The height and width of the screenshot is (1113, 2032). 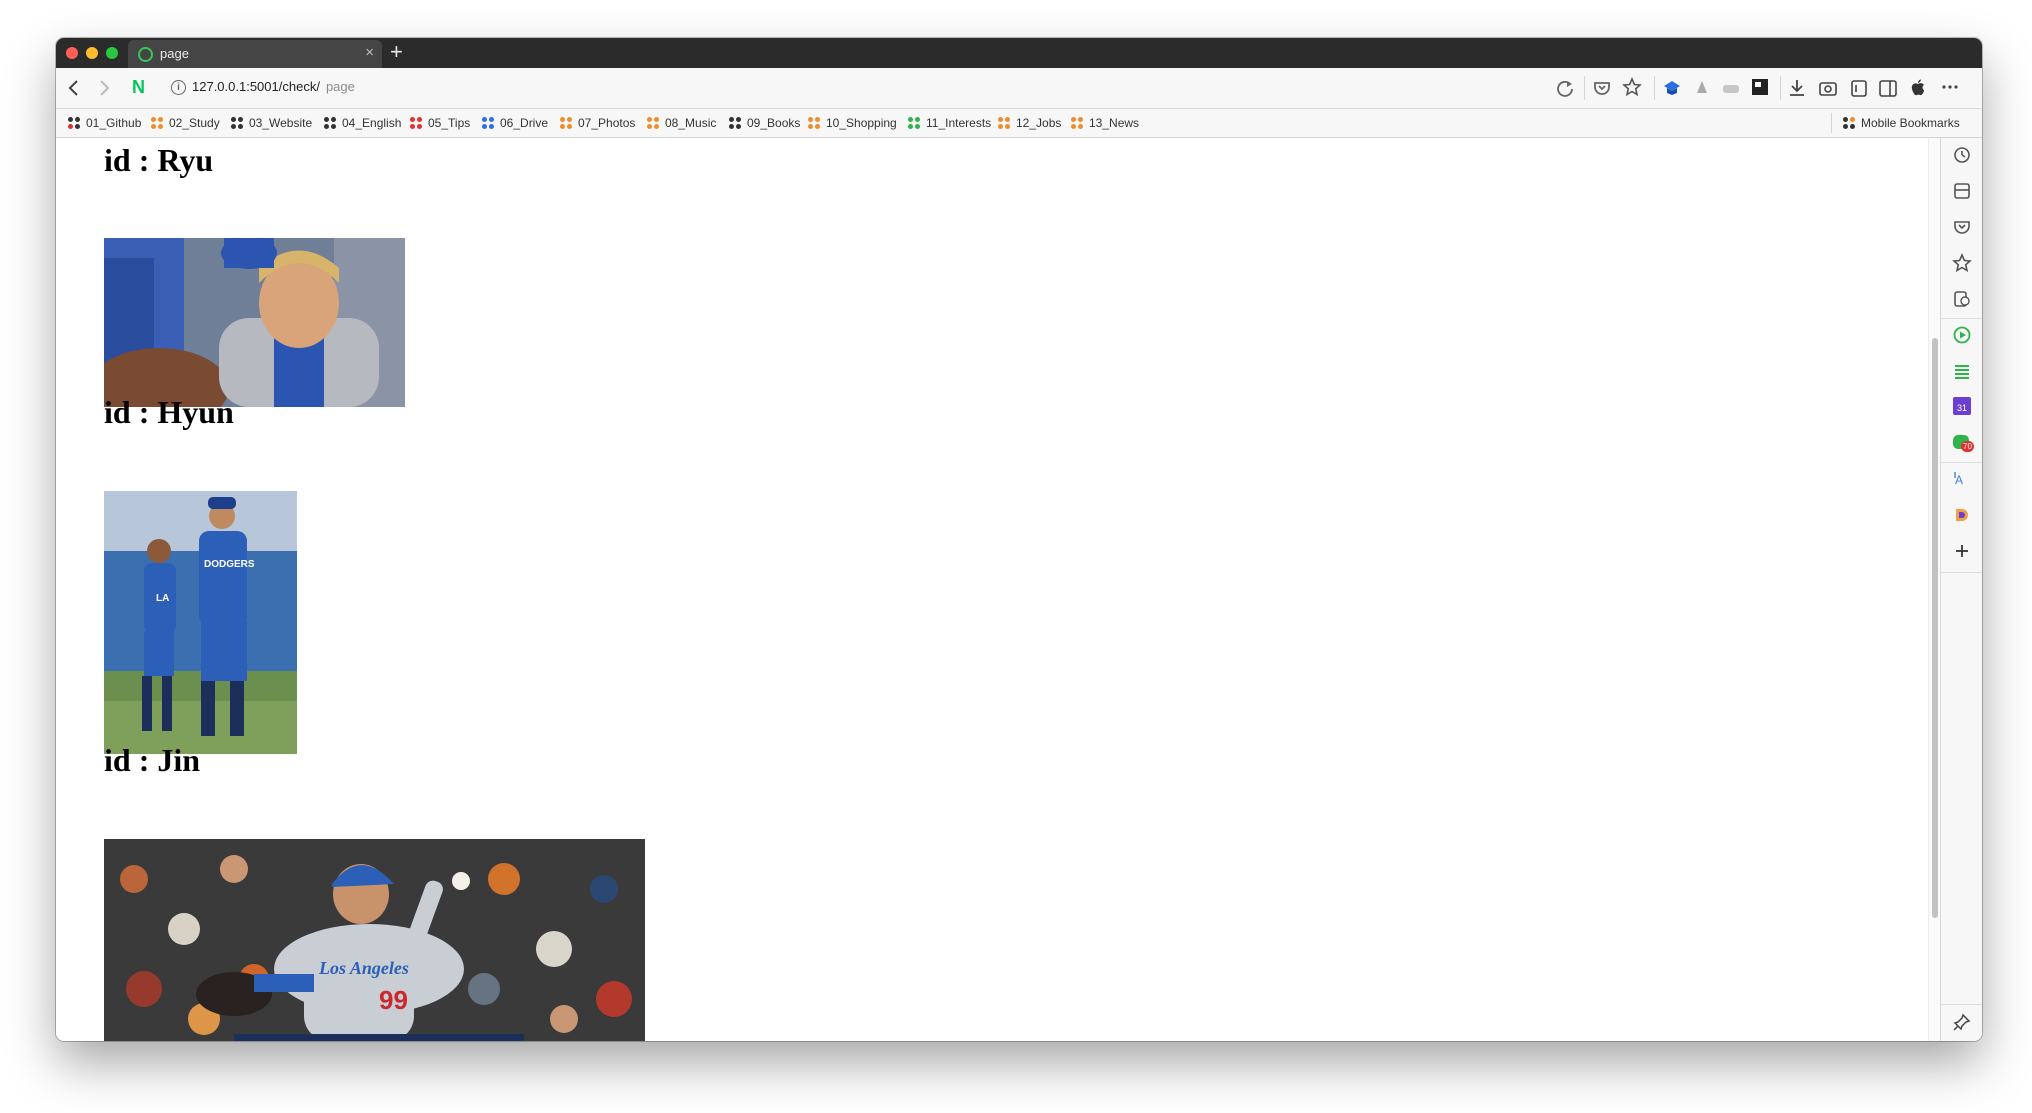 I want to click on bookmark-label: 11_Interests, so click(x=959, y=123).